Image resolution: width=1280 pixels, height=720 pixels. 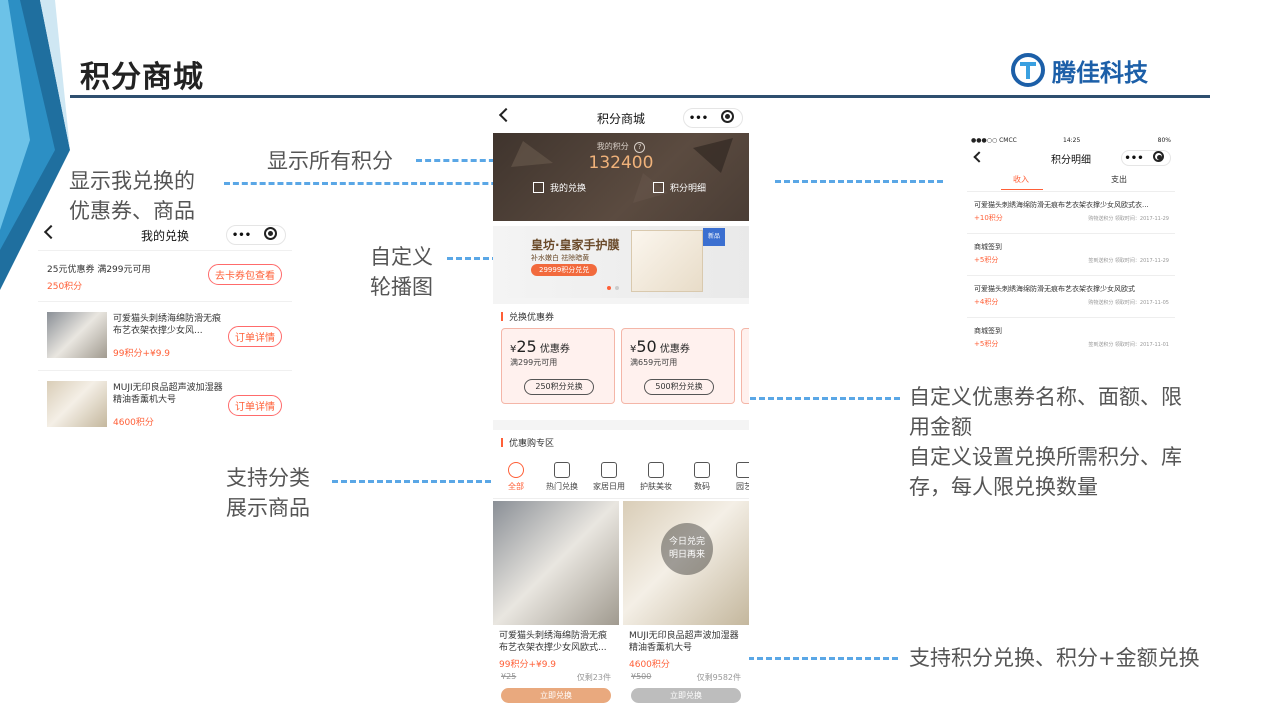 I want to click on tab-expense: 支出, so click(x=1119, y=179).